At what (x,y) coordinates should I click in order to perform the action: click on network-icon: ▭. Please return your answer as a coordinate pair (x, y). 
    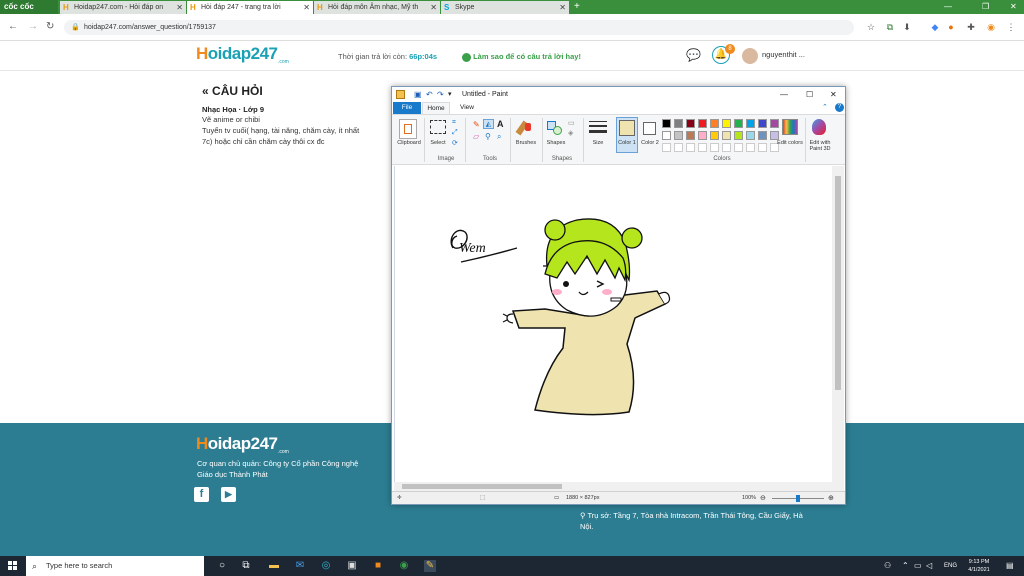
    Looking at the image, I should click on (918, 565).